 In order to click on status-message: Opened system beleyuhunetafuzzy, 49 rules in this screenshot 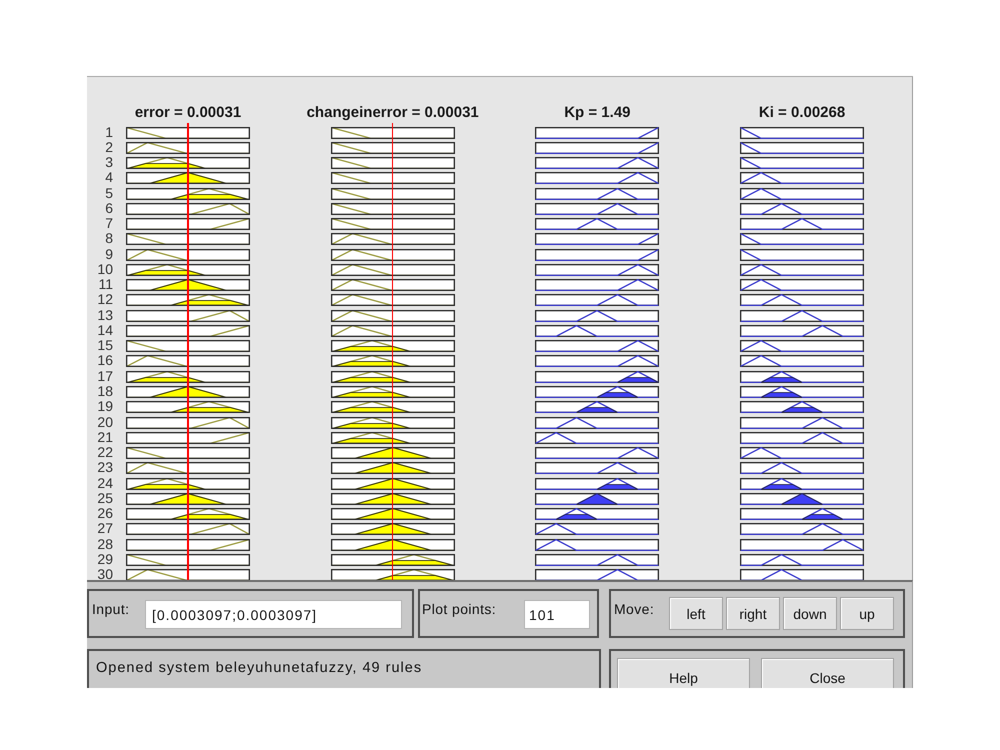, I will do `click(259, 668)`.